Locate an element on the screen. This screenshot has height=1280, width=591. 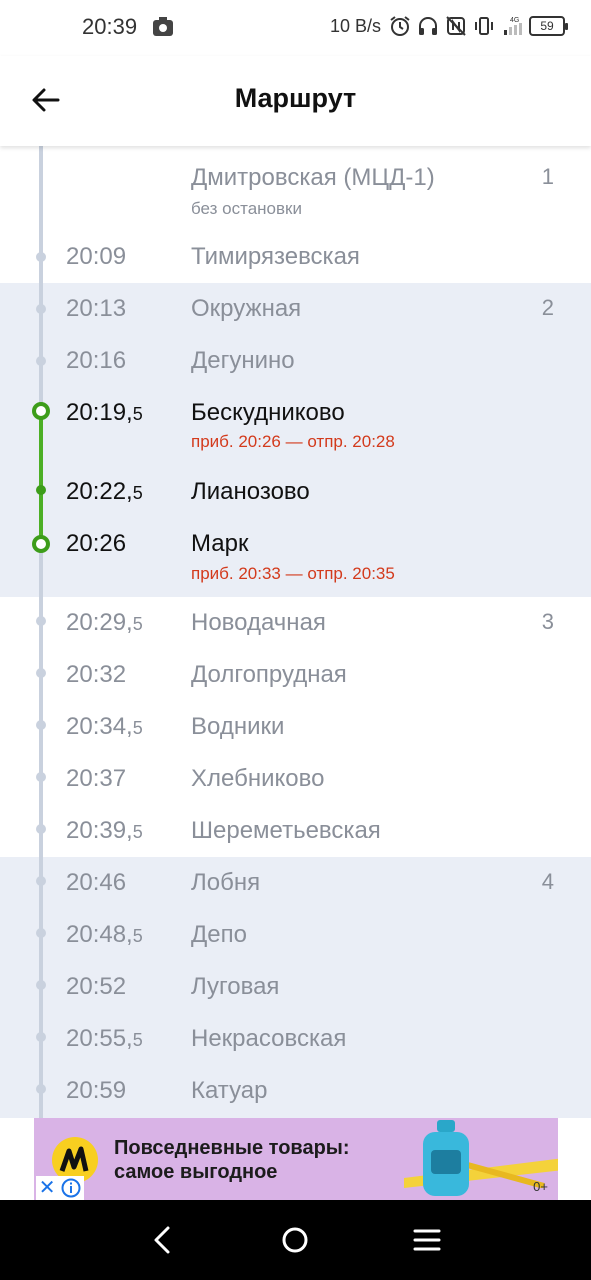
ad-product-bottle-icon is located at coordinates (446, 1158).